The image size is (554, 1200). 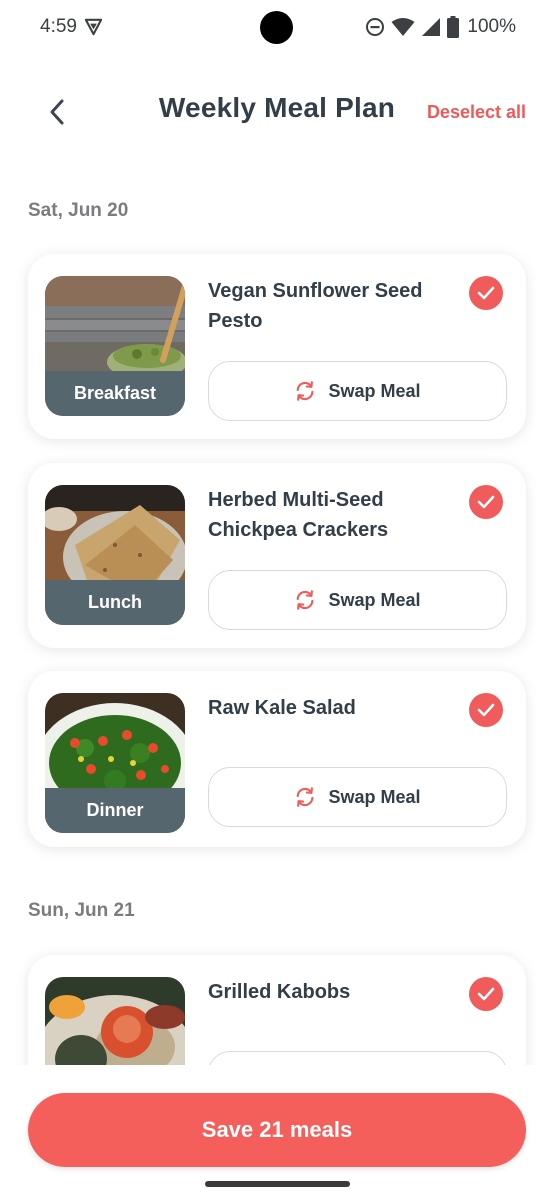 What do you see at coordinates (115, 602) in the screenshot?
I see `meal-type-tag: Lunch` at bounding box center [115, 602].